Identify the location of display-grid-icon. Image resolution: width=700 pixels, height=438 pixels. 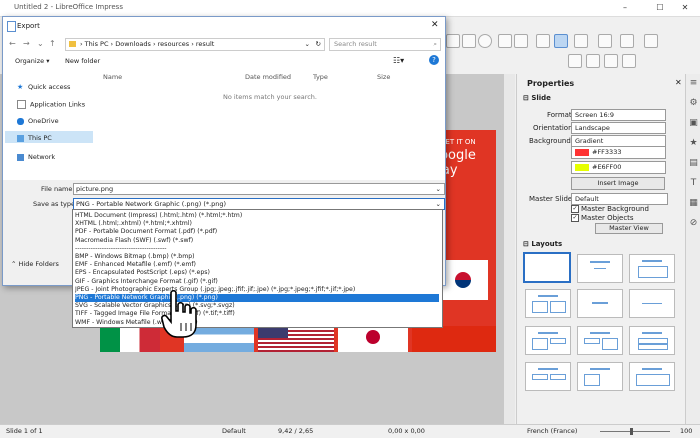
(561, 41).